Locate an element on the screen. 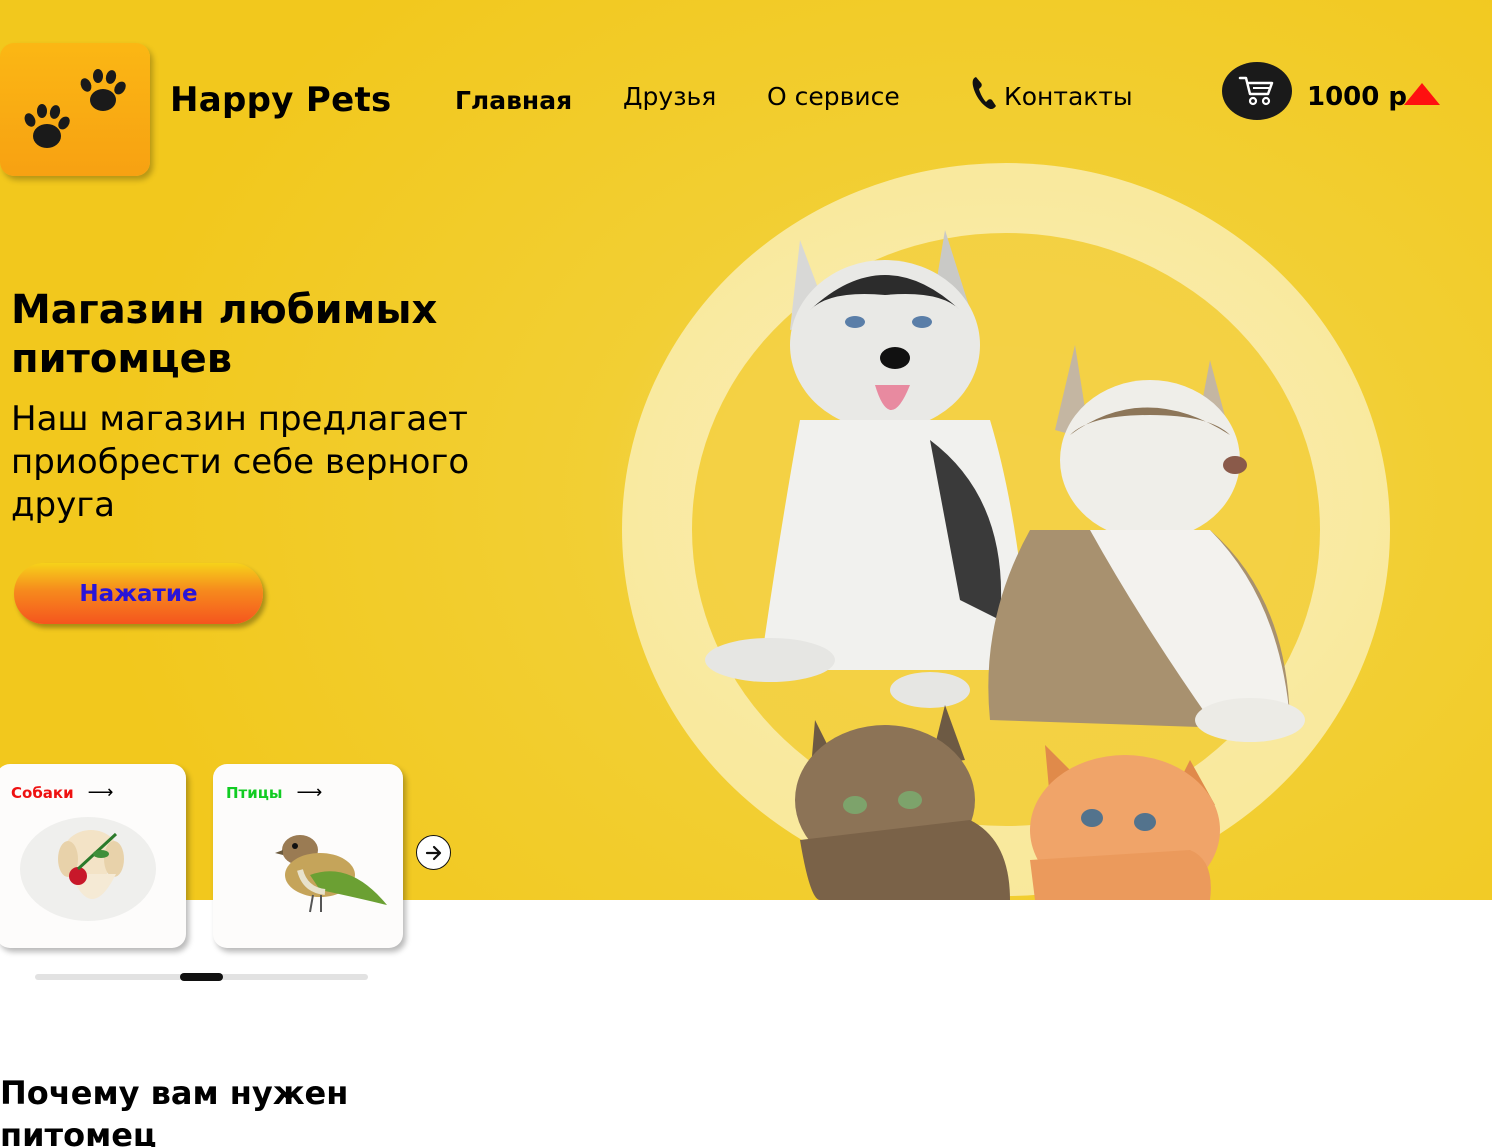  arrow-right-icon is located at coordinates (433, 852).